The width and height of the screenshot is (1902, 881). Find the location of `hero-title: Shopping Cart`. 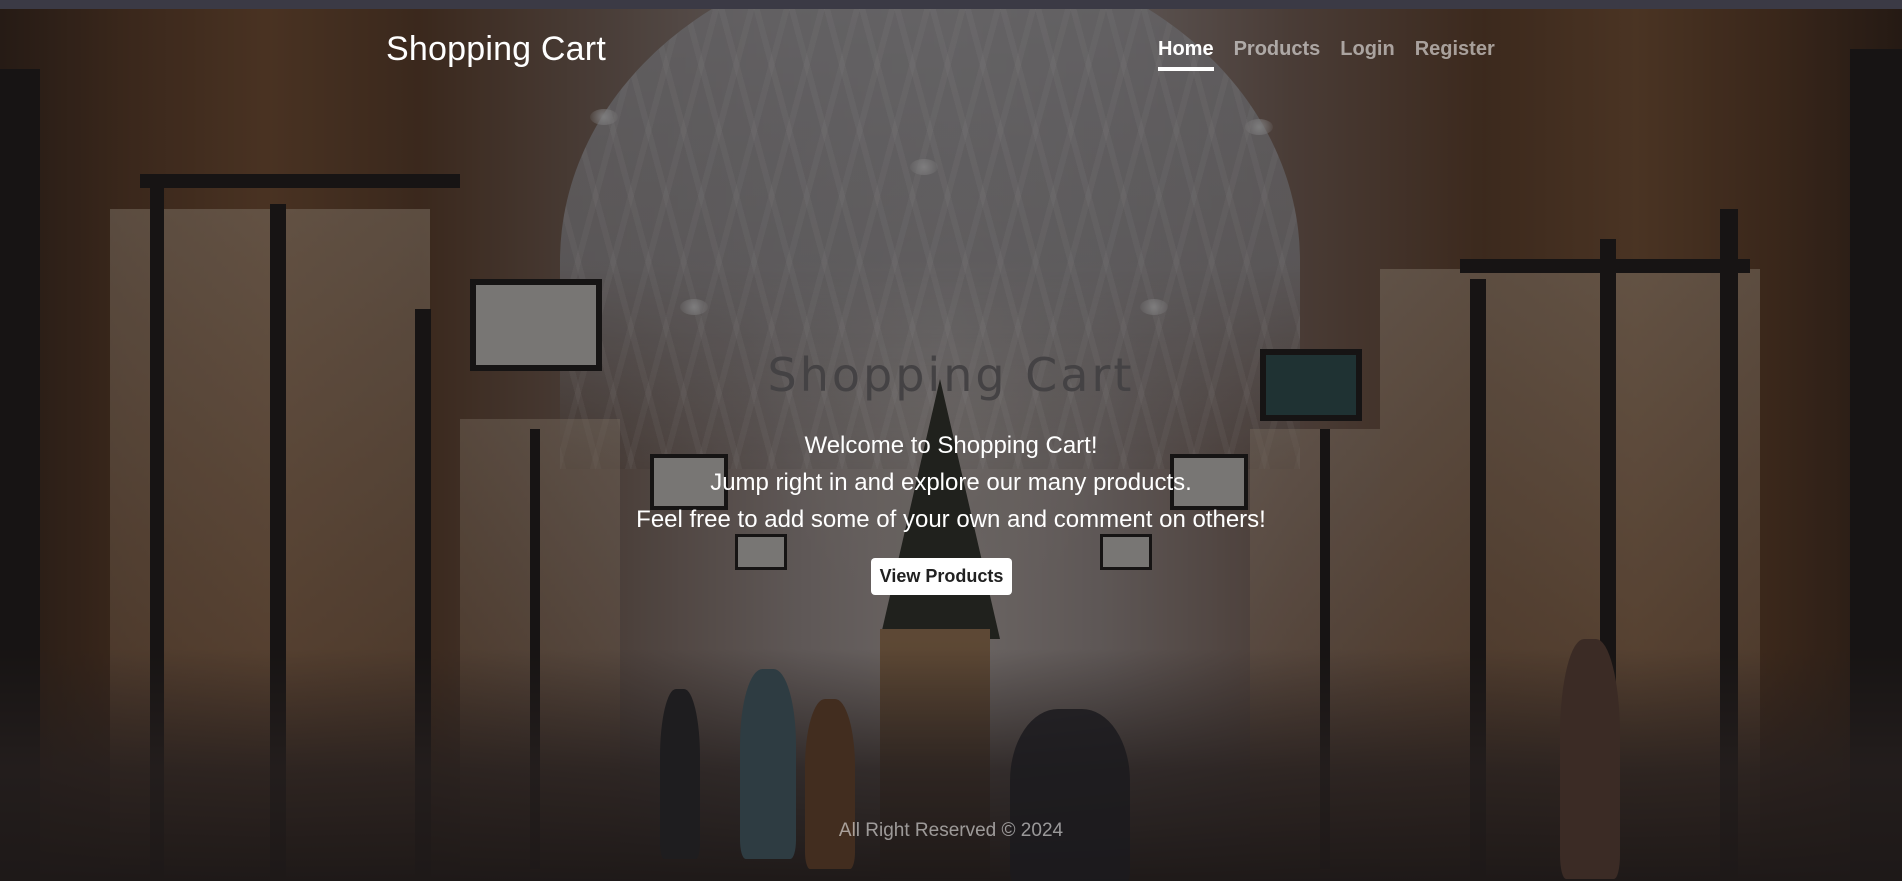

hero-title: Shopping Cart is located at coordinates (951, 375).